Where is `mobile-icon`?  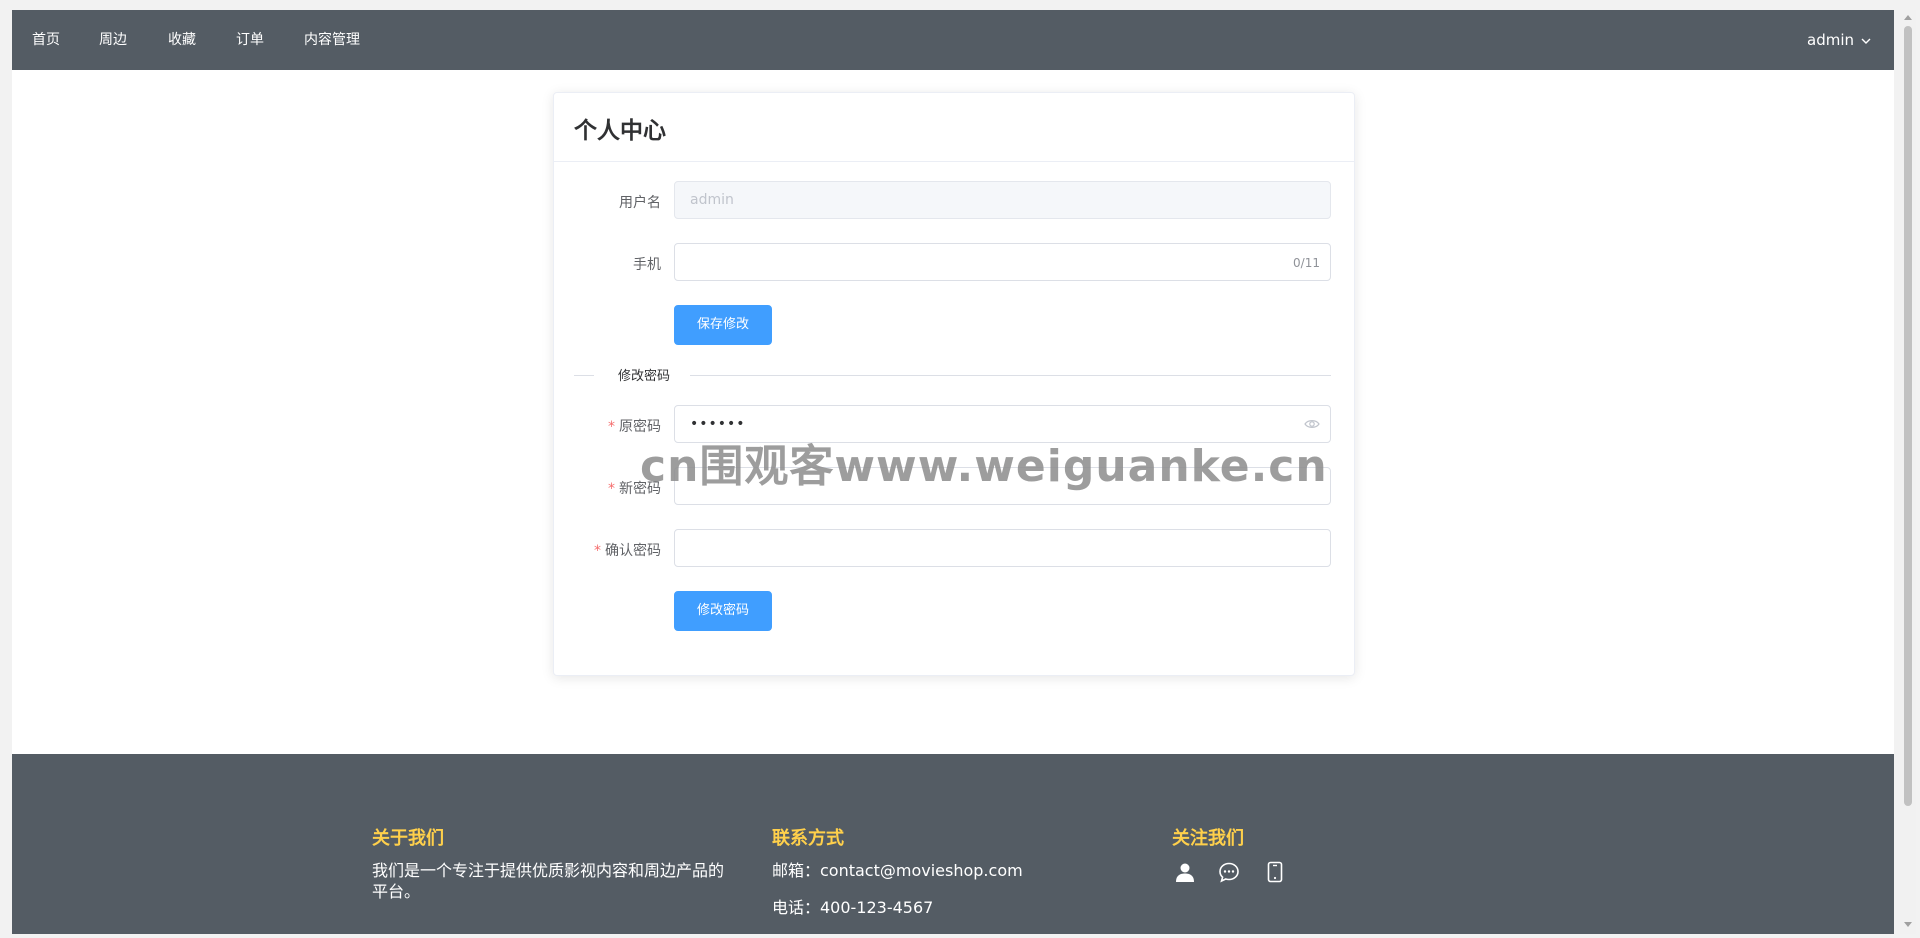 mobile-icon is located at coordinates (1275, 872).